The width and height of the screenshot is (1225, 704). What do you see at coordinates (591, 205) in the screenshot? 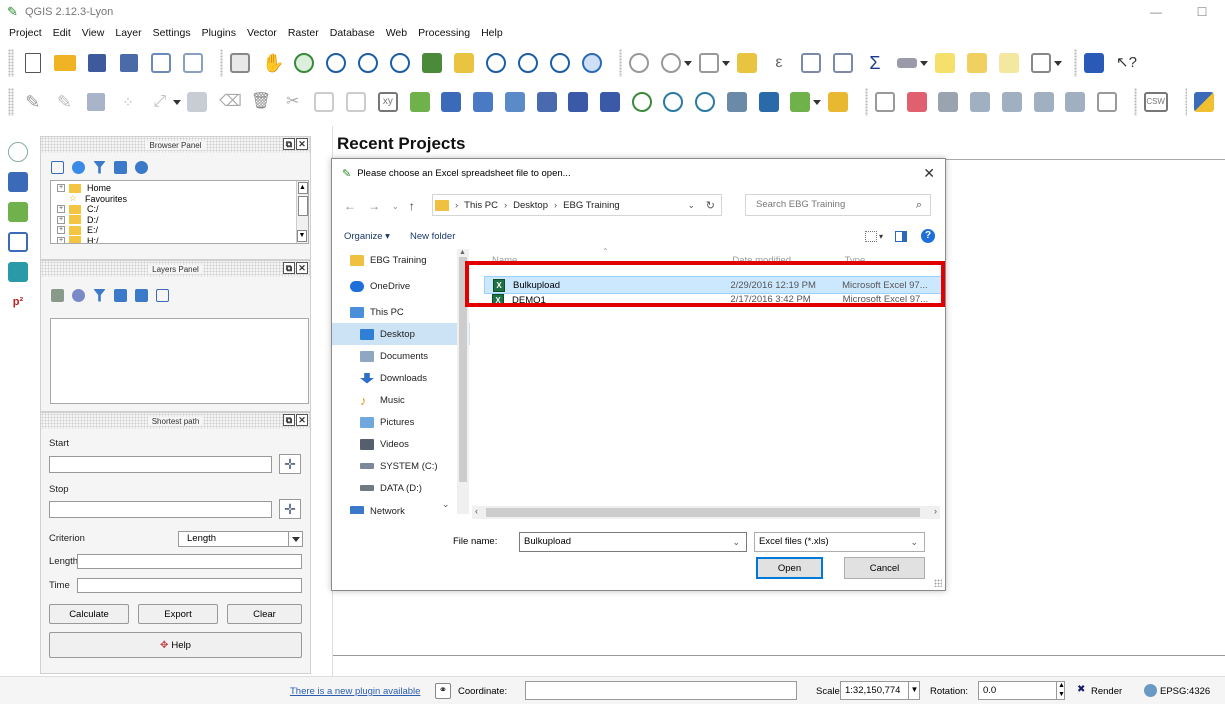
I see `breadcrumb-ebg-training: EBG Training` at bounding box center [591, 205].